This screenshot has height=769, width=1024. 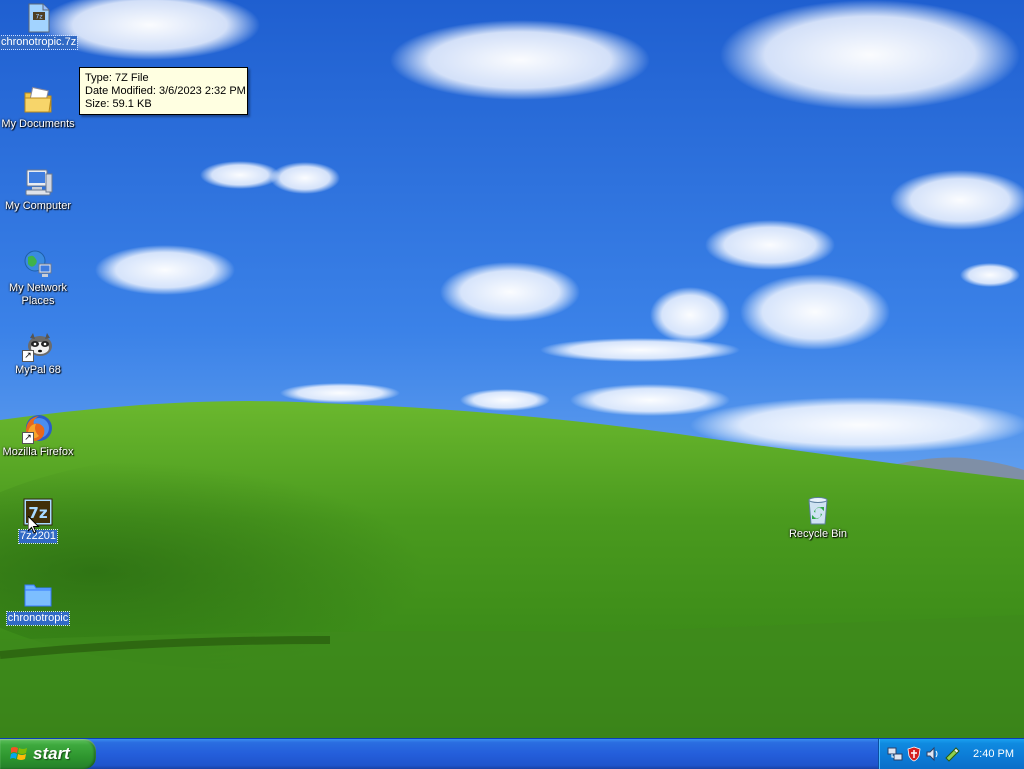 What do you see at coordinates (512, 753) in the screenshot?
I see `taskbar: start 2:40 PM` at bounding box center [512, 753].